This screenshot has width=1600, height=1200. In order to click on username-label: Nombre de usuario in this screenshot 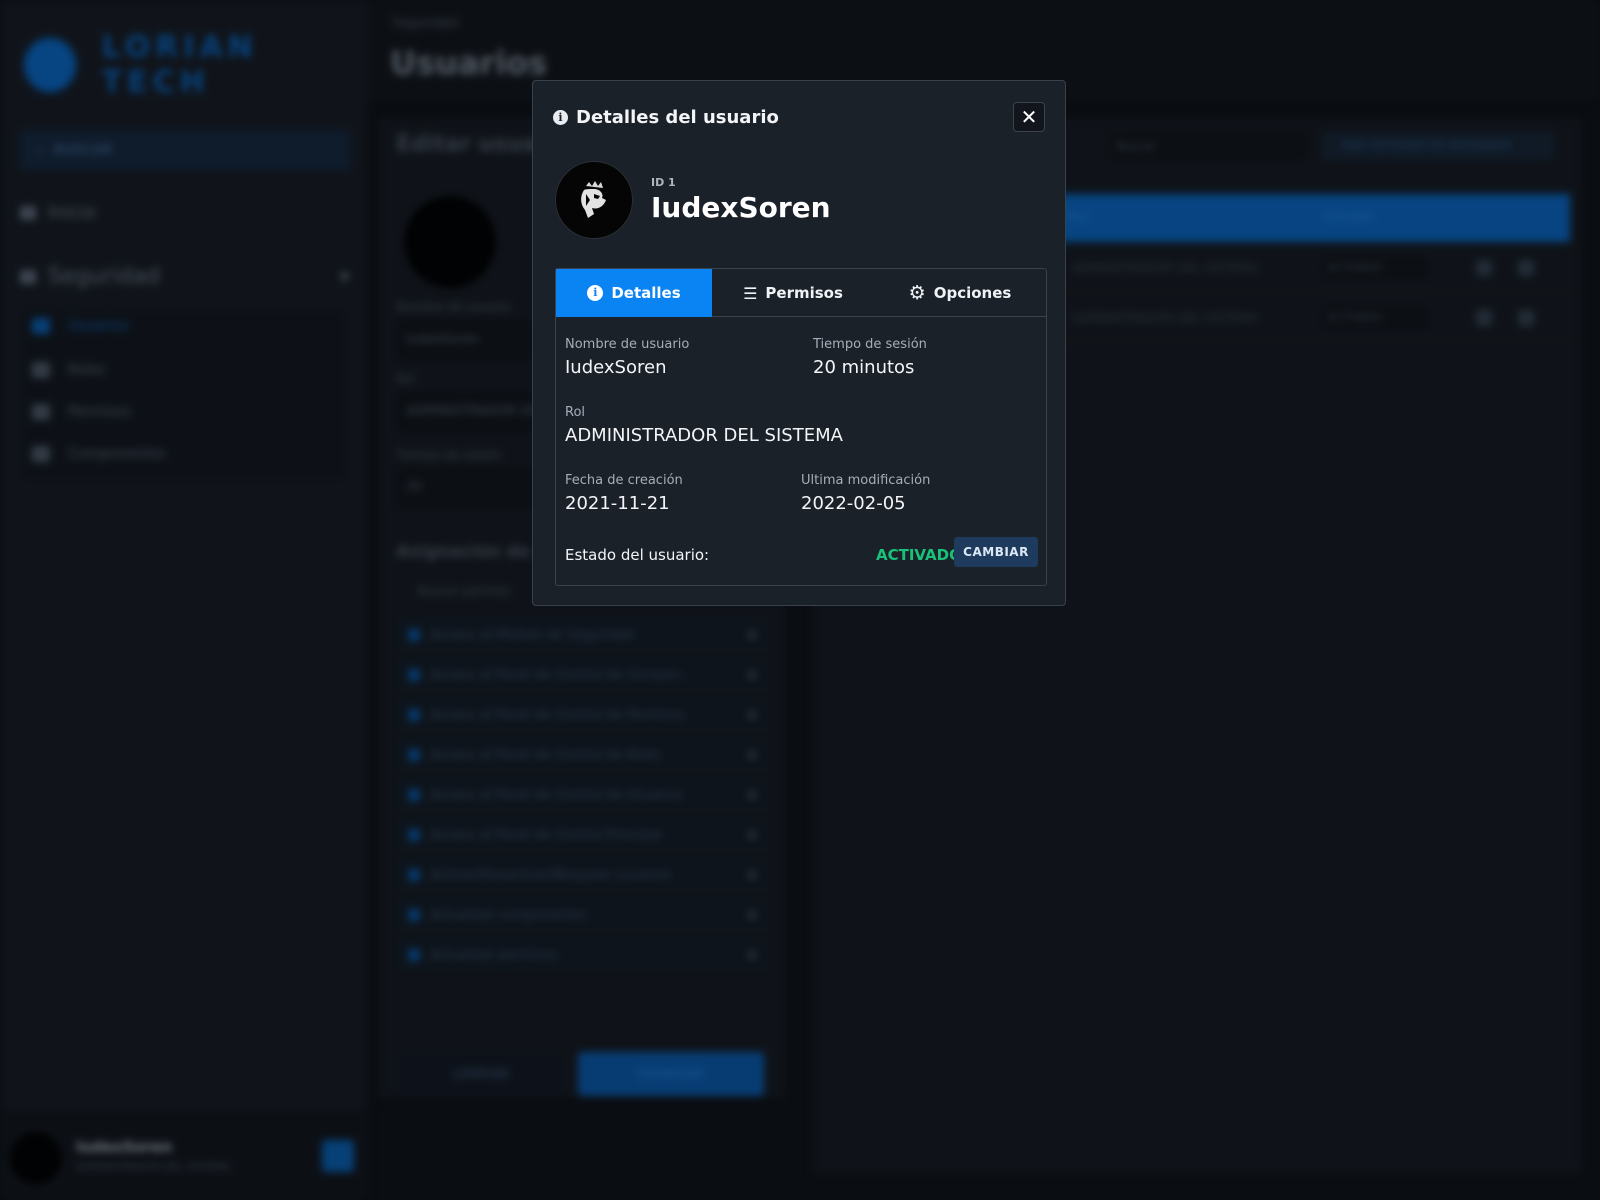, I will do `click(627, 344)`.